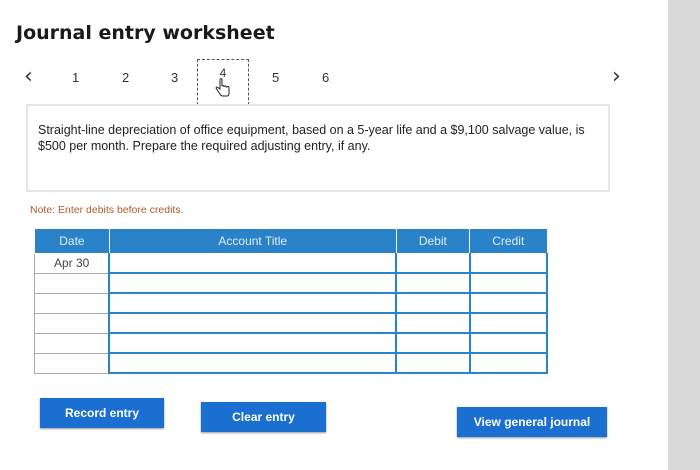  What do you see at coordinates (433, 241) in the screenshot?
I see `header-debit: Debit` at bounding box center [433, 241].